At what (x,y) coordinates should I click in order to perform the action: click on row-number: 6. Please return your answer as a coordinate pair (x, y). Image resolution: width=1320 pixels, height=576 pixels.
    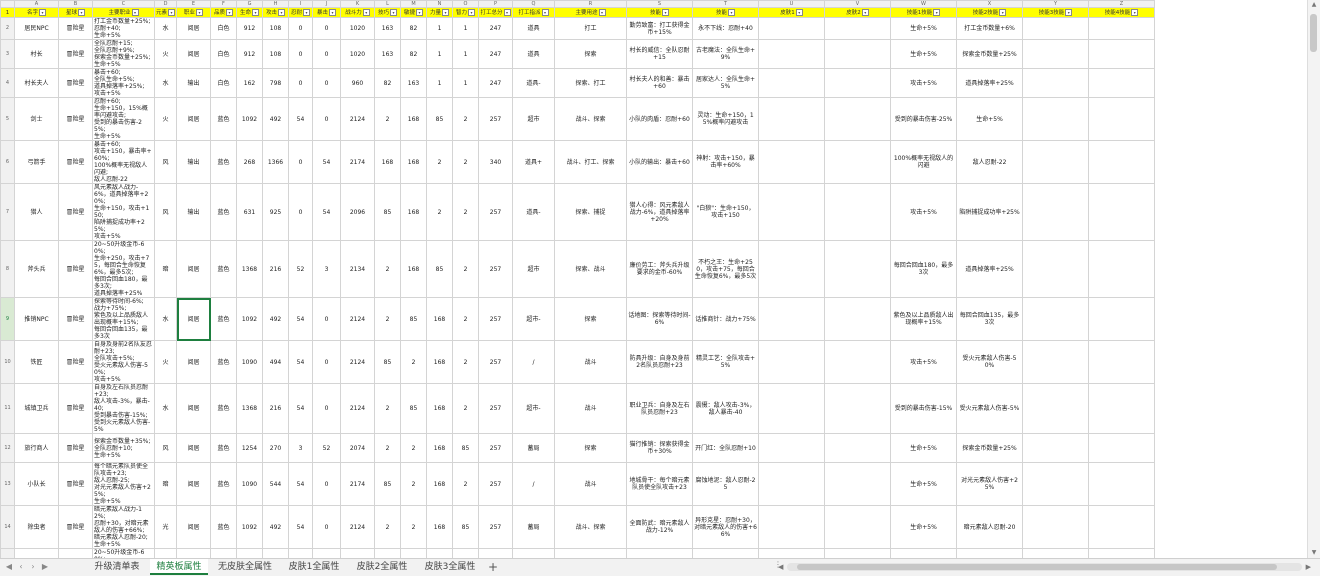
    Looking at the image, I should click on (7, 162).